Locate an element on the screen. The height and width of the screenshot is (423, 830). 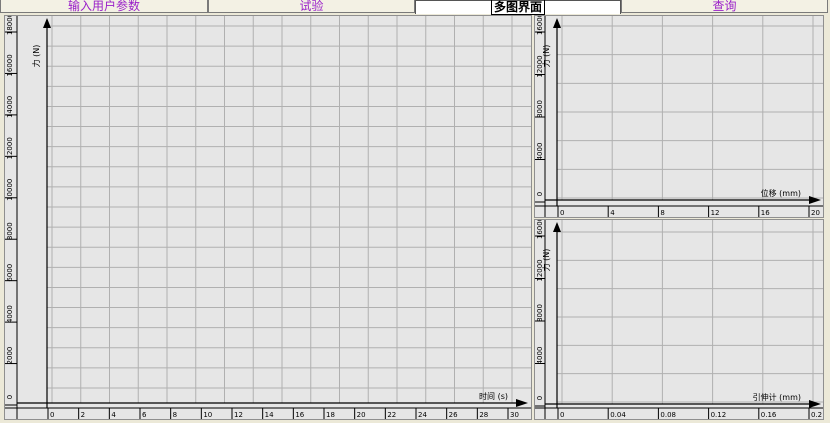
tab-bar: 输入用户参数 试验 多图界面 查询 is located at coordinates (415, 7).